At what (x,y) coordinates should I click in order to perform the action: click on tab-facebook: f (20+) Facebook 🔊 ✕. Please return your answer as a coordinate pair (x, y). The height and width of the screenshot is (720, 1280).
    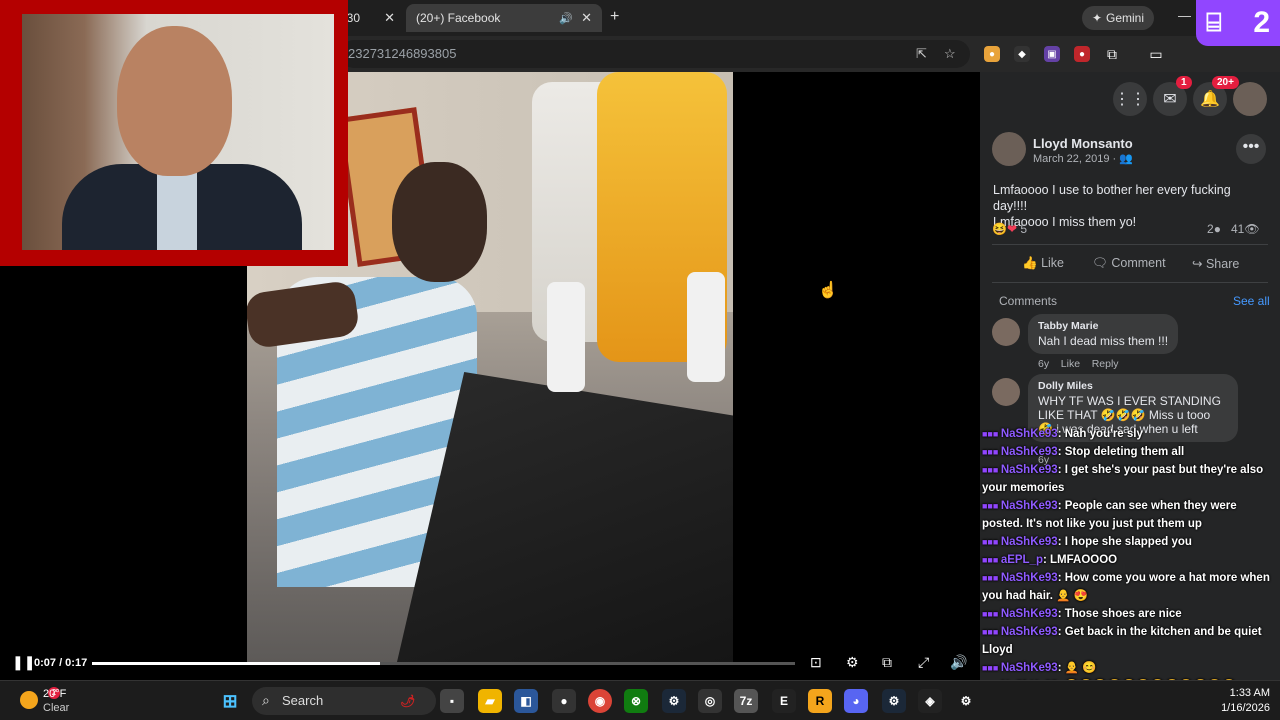
    Looking at the image, I should click on (504, 18).